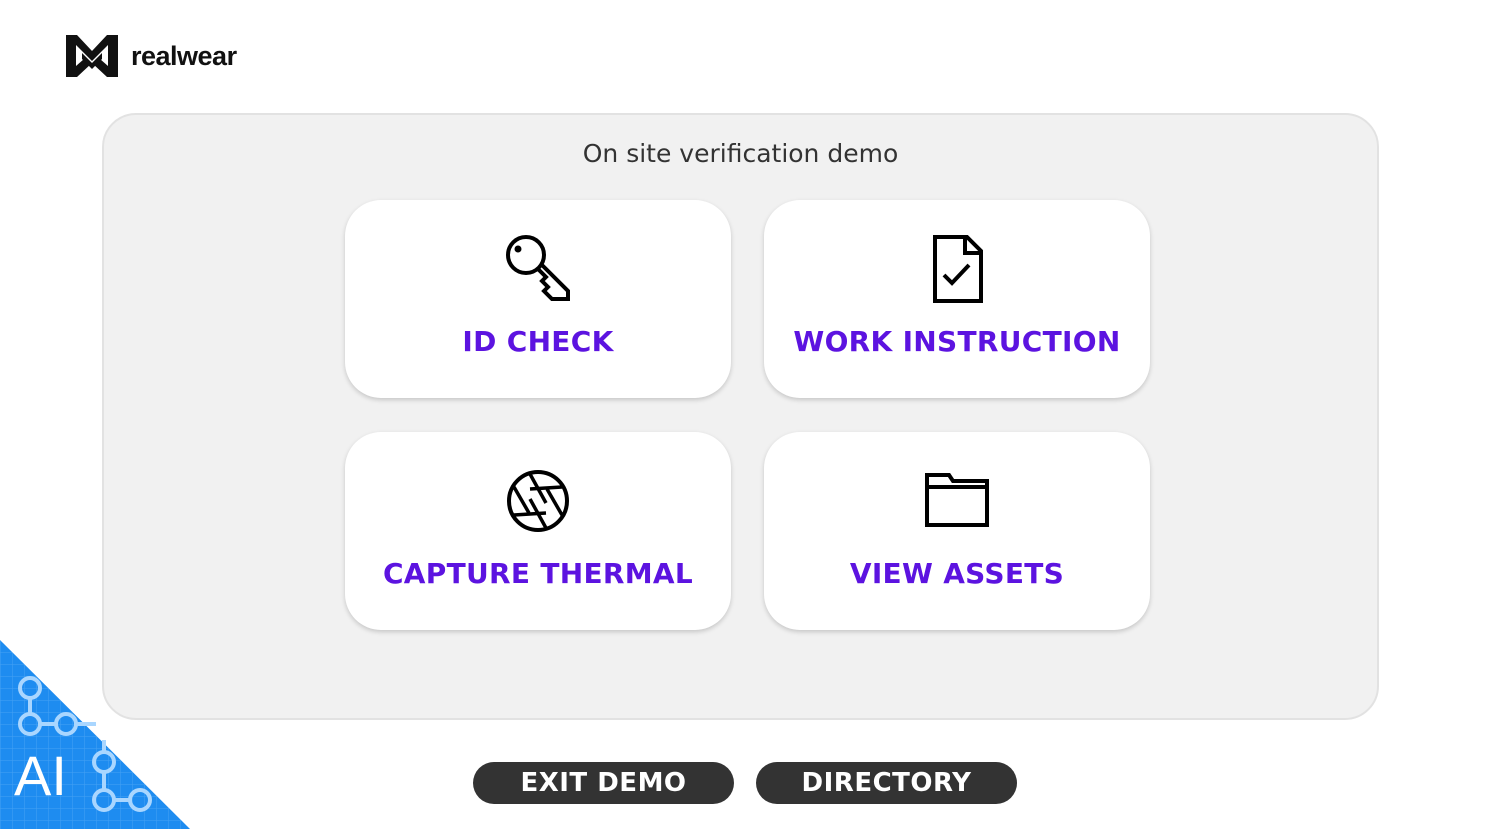  What do you see at coordinates (538, 501) in the screenshot?
I see `camera-aperture-icon` at bounding box center [538, 501].